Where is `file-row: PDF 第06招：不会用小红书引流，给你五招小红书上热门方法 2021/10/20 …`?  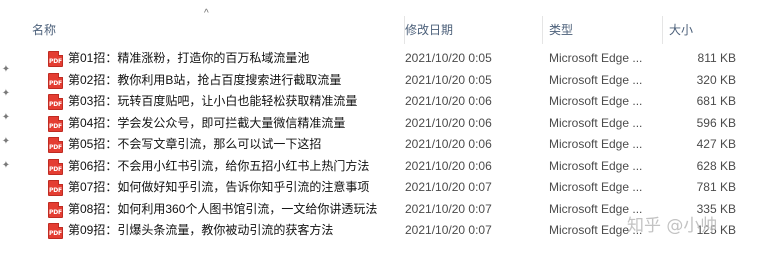 file-row: PDF 第06招：不会用小红书引流，给你五招小红书上热门方法 2021/10/20 … is located at coordinates (390, 167).